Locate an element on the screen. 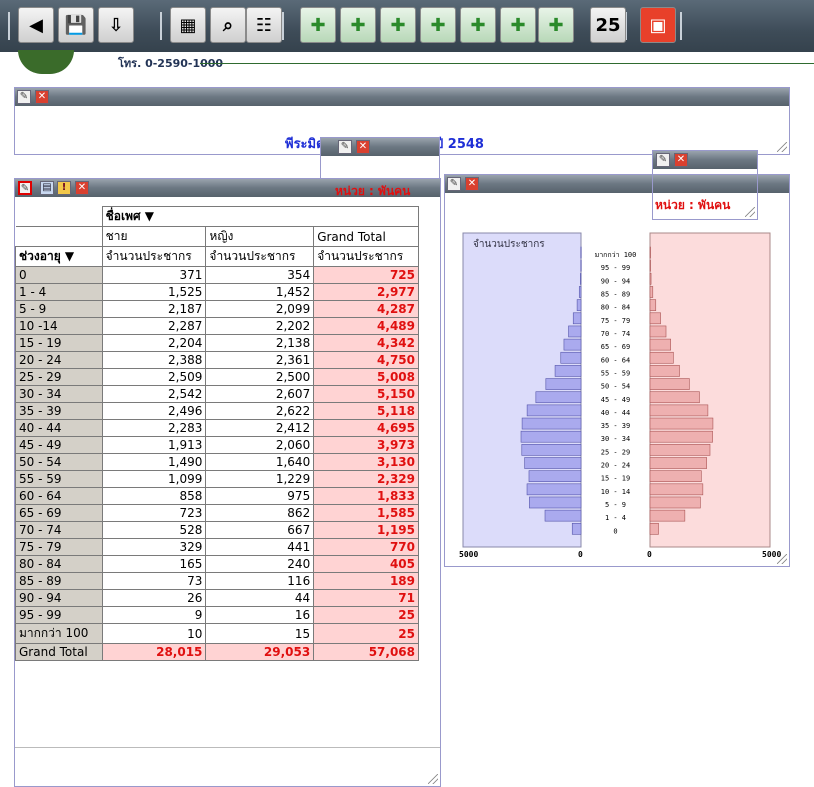  table-row: 45 - 49 1,913 2,060 3,973 is located at coordinates (217, 445).